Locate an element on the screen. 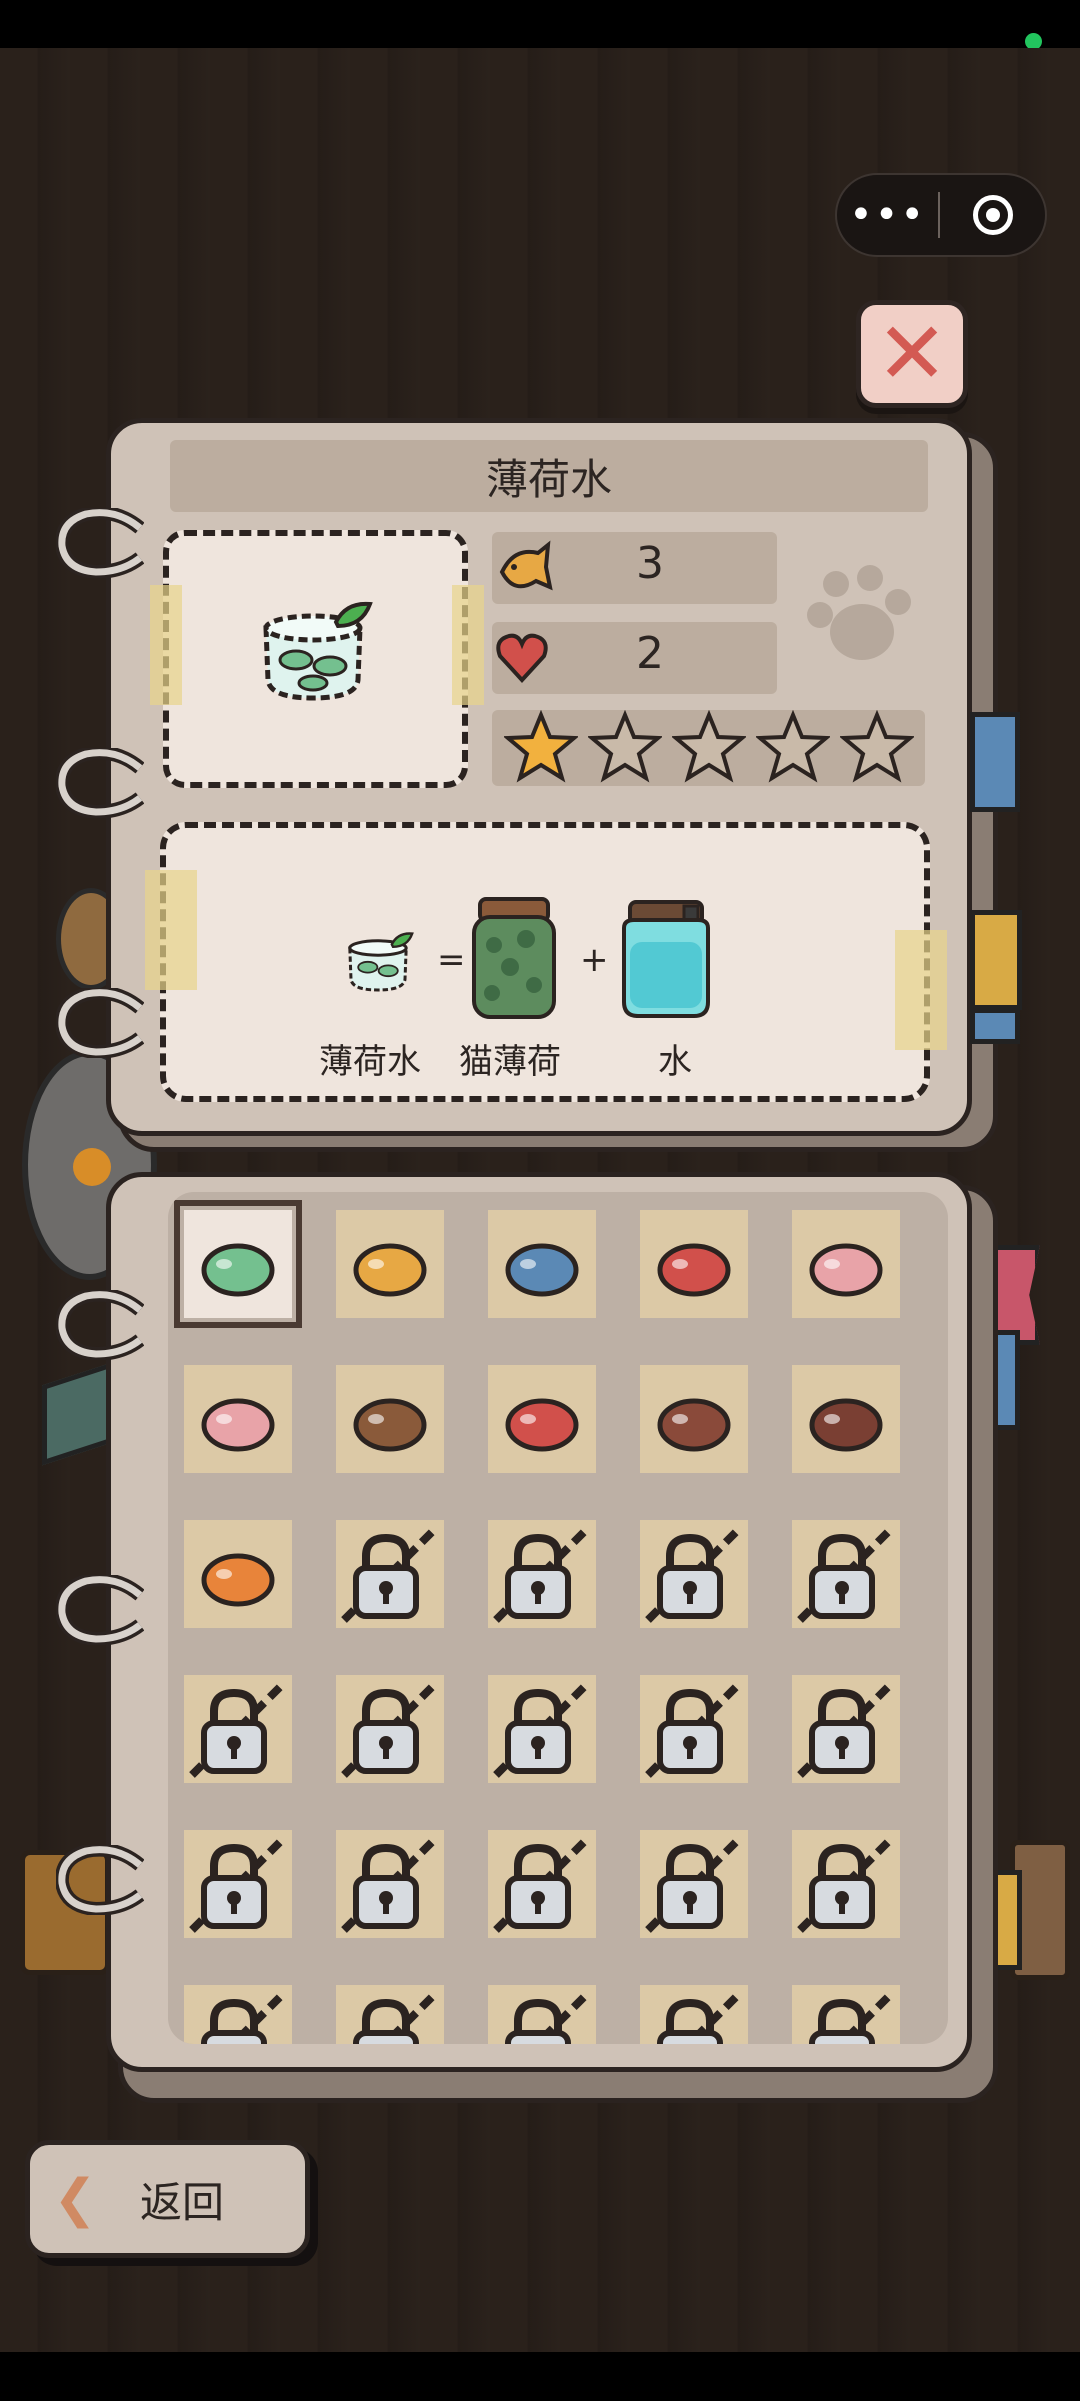  recipe-slot-lobster is located at coordinates (542, 1419).